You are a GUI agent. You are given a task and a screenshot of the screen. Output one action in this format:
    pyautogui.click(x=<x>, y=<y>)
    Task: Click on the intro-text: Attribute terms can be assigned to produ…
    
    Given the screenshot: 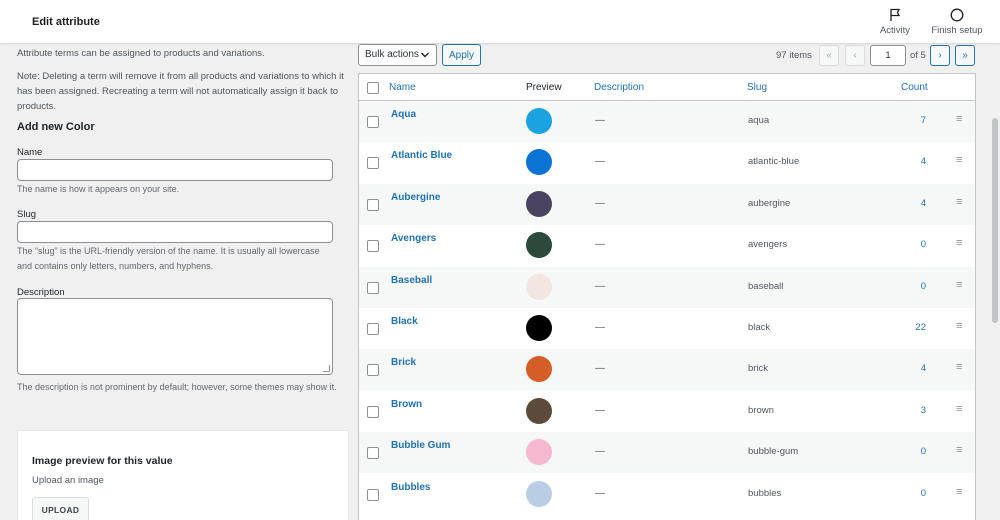 What is the action you would take?
    pyautogui.click(x=141, y=53)
    